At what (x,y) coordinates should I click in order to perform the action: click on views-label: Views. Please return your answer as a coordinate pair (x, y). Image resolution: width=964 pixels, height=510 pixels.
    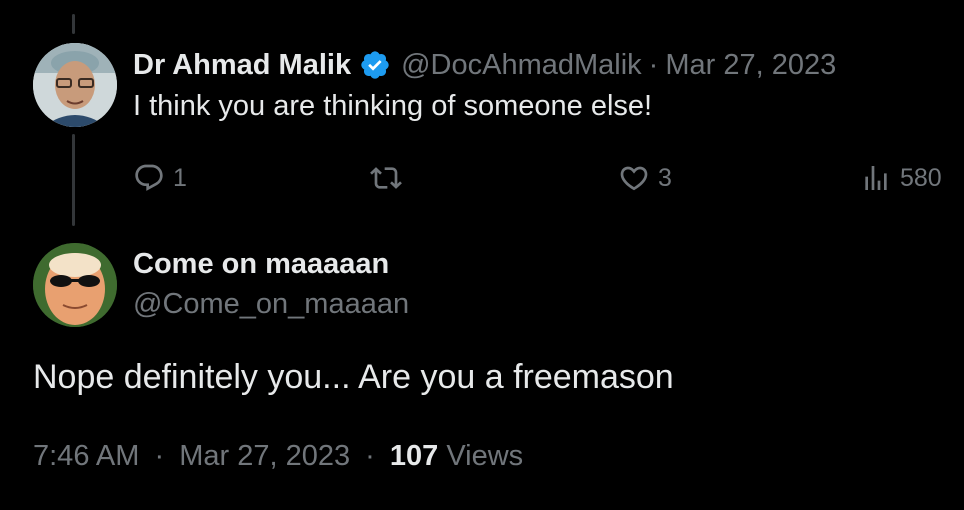
    Looking at the image, I should click on (485, 456).